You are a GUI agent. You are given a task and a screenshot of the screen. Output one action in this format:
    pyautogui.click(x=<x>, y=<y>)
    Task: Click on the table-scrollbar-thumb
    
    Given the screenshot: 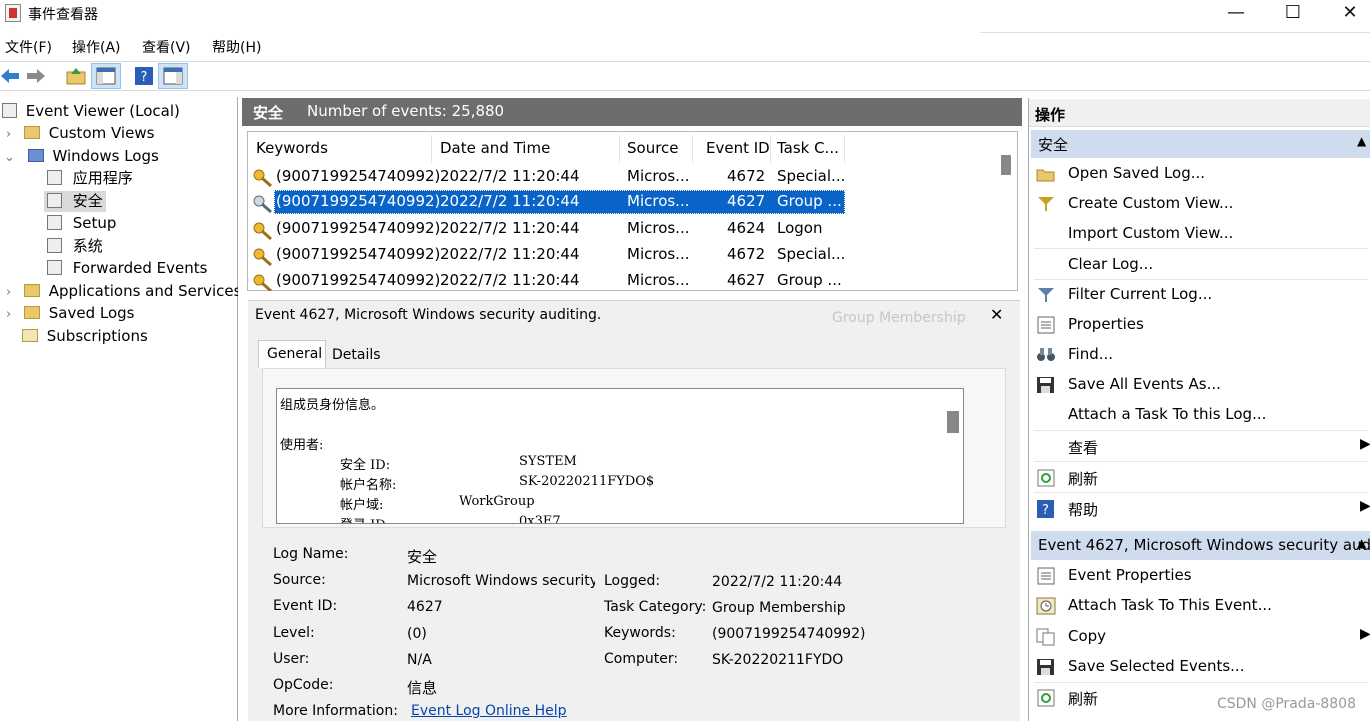 What is the action you would take?
    pyautogui.click(x=1006, y=165)
    